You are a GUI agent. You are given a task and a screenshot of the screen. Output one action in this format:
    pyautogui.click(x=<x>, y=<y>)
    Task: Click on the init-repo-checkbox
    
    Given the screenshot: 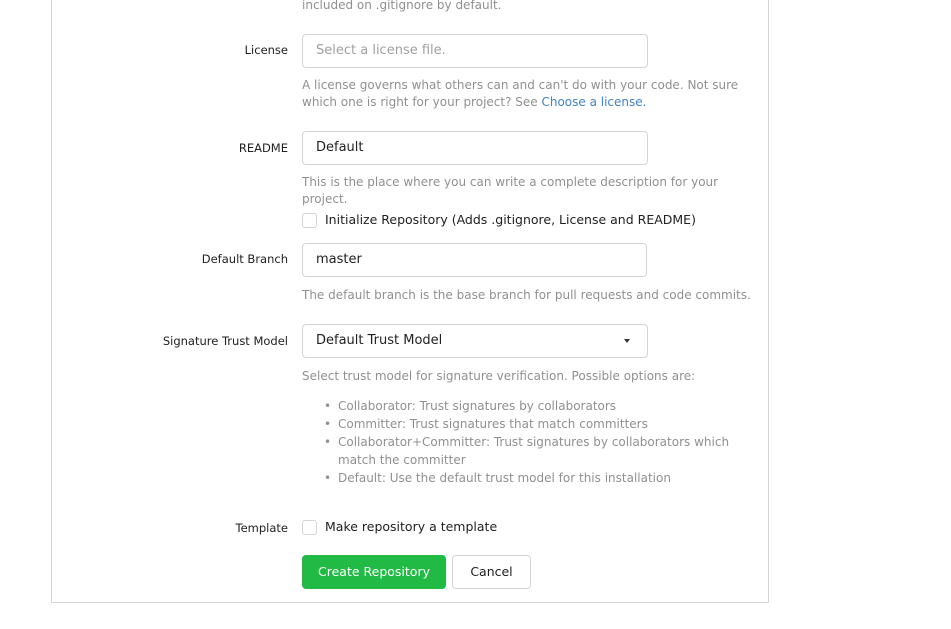 What is the action you would take?
    pyautogui.click(x=309, y=220)
    